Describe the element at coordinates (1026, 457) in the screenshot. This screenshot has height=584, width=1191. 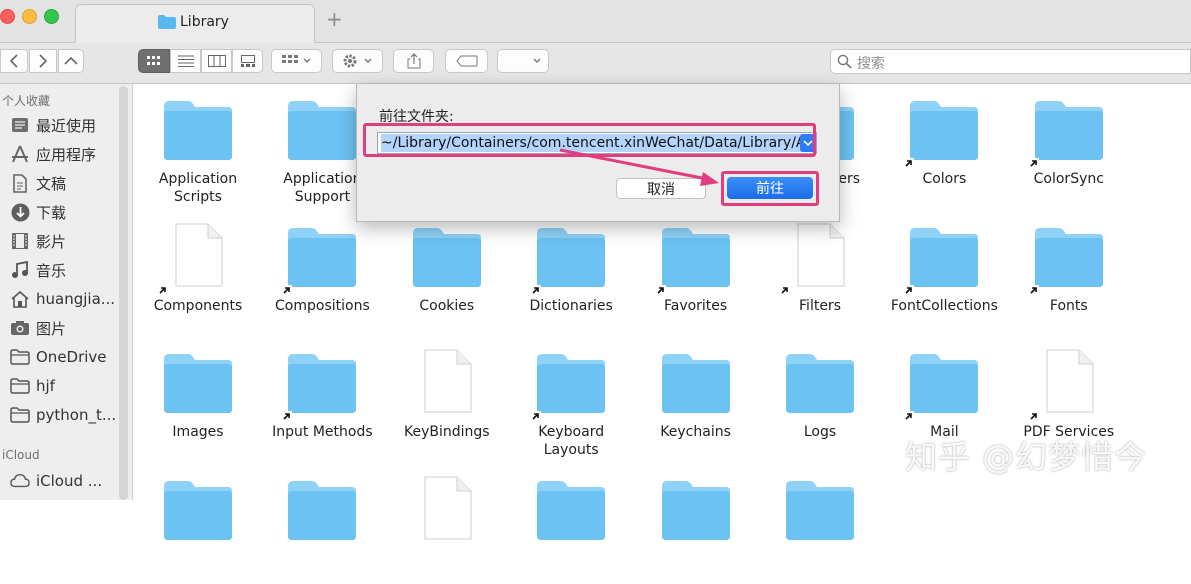
I see `watermark: 知乎 @幻梦惜今` at that location.